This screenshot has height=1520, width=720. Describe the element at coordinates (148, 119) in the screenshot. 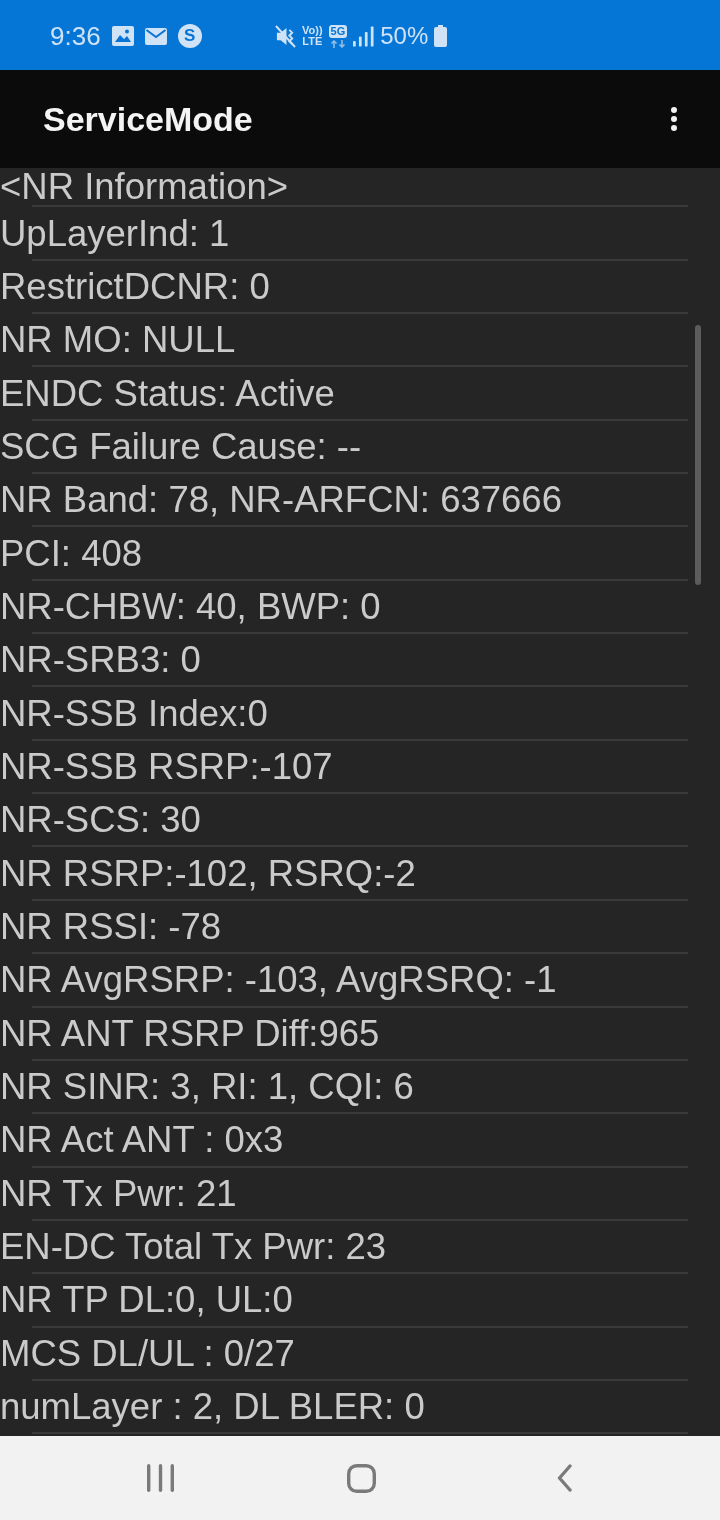

I see `app-title: ServiceMode` at that location.